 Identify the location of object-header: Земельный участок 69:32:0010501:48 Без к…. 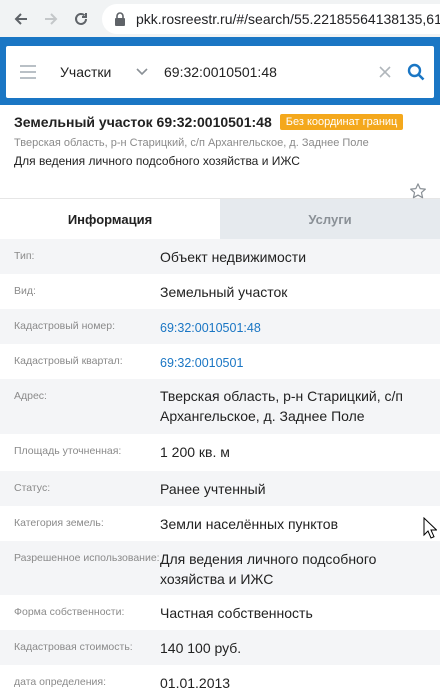
(220, 152).